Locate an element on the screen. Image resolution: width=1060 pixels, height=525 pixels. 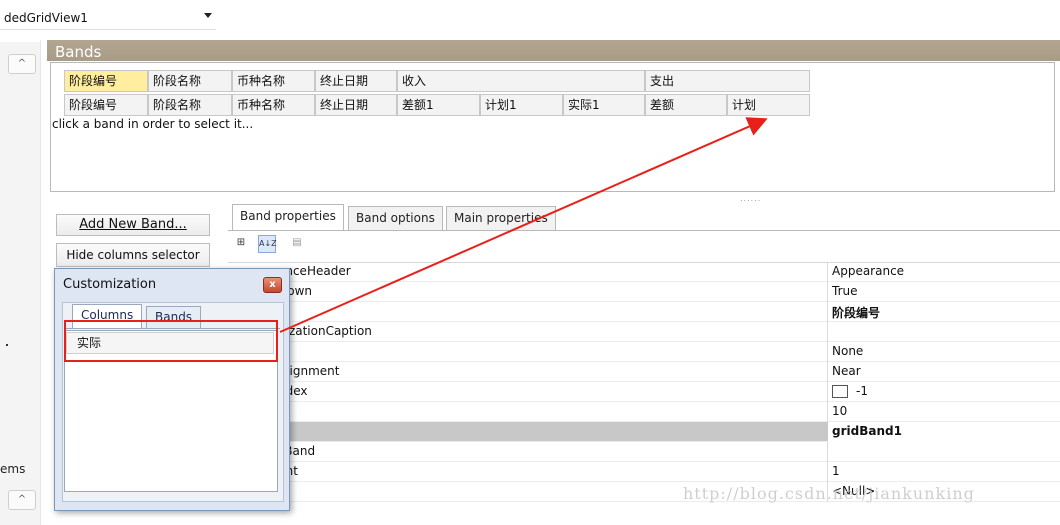
property-value: None is located at coordinates (847, 351).